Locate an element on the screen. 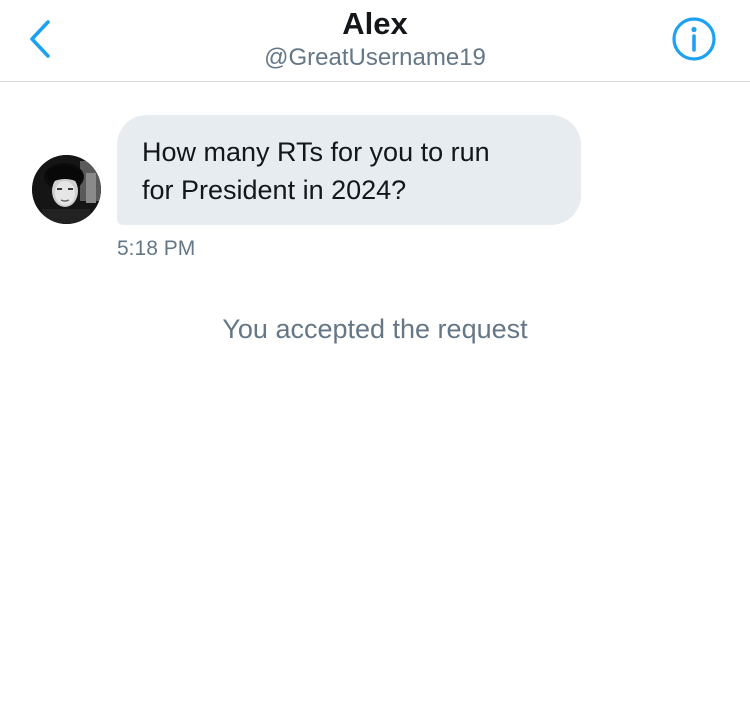 The width and height of the screenshot is (750, 710). info-circle-icon is located at coordinates (694, 39).